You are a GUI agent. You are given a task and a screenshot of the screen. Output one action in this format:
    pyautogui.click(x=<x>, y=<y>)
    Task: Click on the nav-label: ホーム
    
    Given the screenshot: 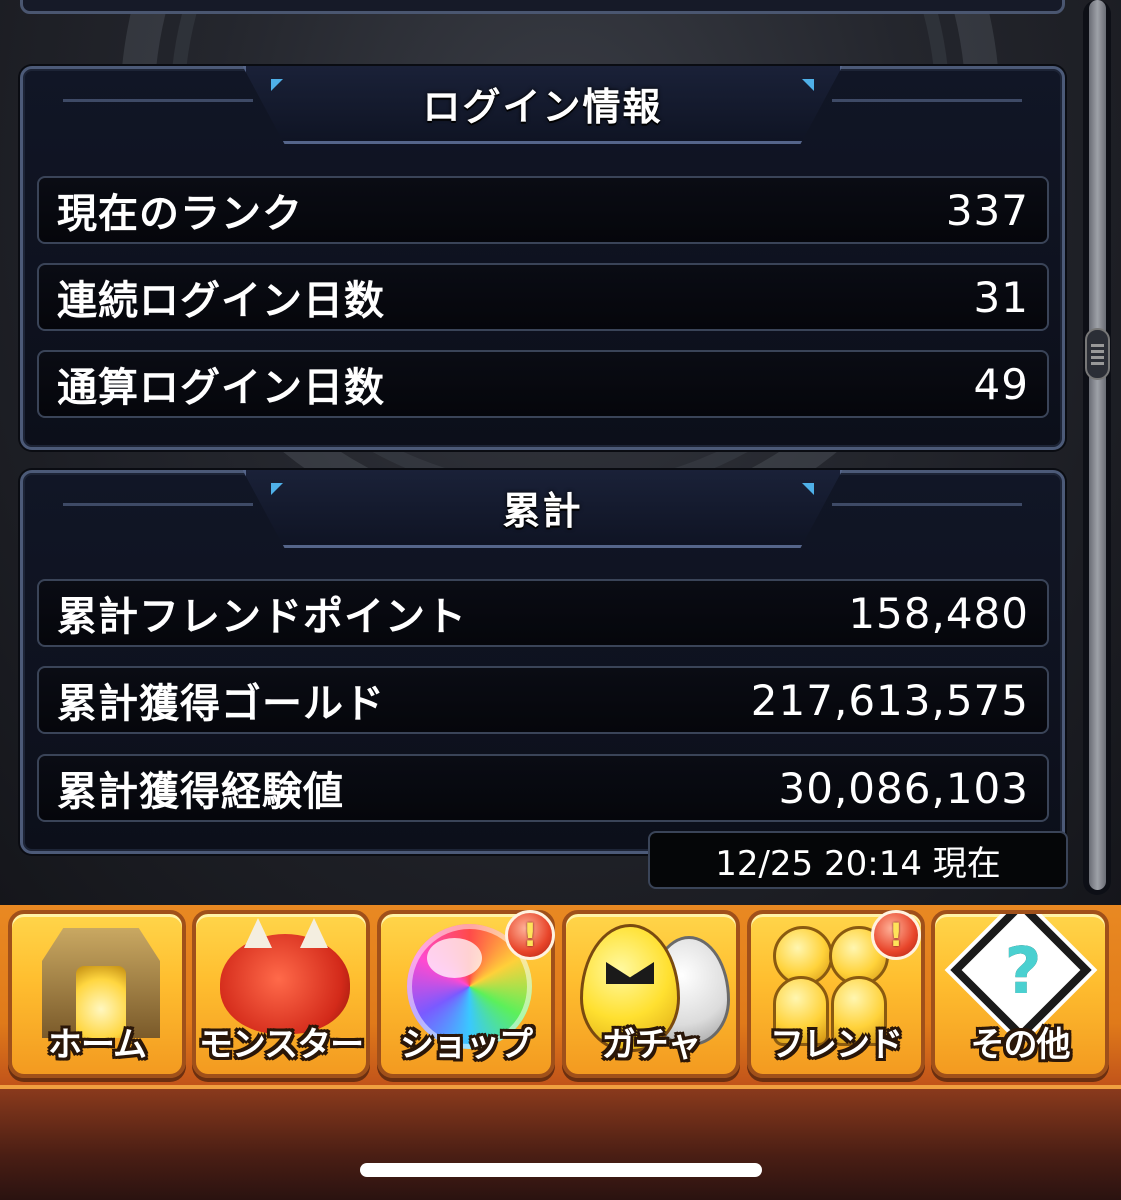 What is the action you would take?
    pyautogui.click(x=97, y=1045)
    